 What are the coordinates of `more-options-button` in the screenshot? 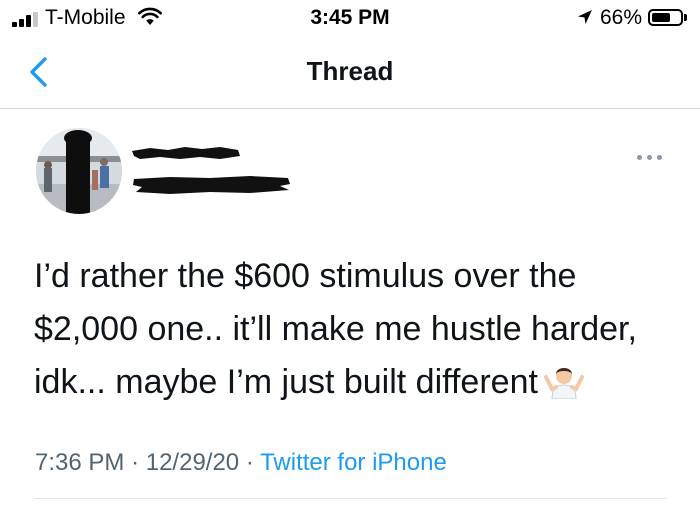 It's located at (650, 158).